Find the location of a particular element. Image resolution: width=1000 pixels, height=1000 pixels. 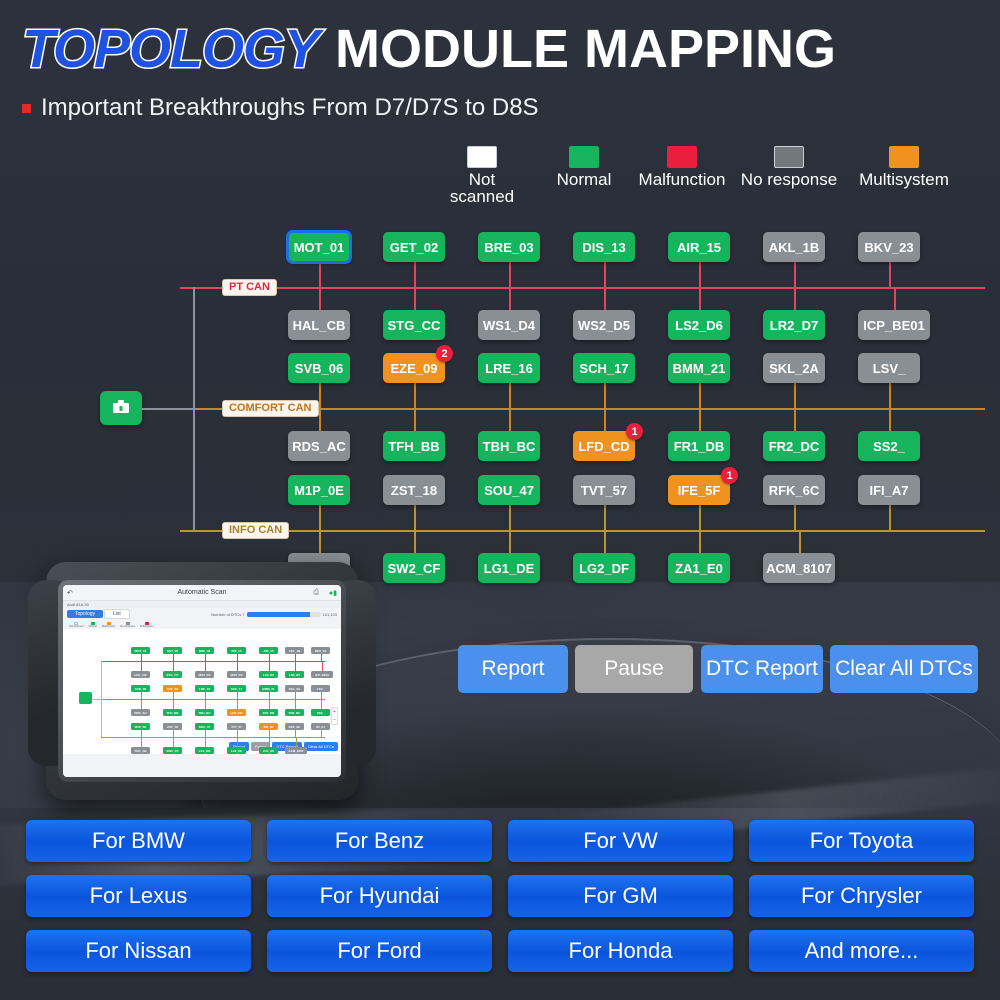

topology-node: IFE_5F is located at coordinates (699, 490).